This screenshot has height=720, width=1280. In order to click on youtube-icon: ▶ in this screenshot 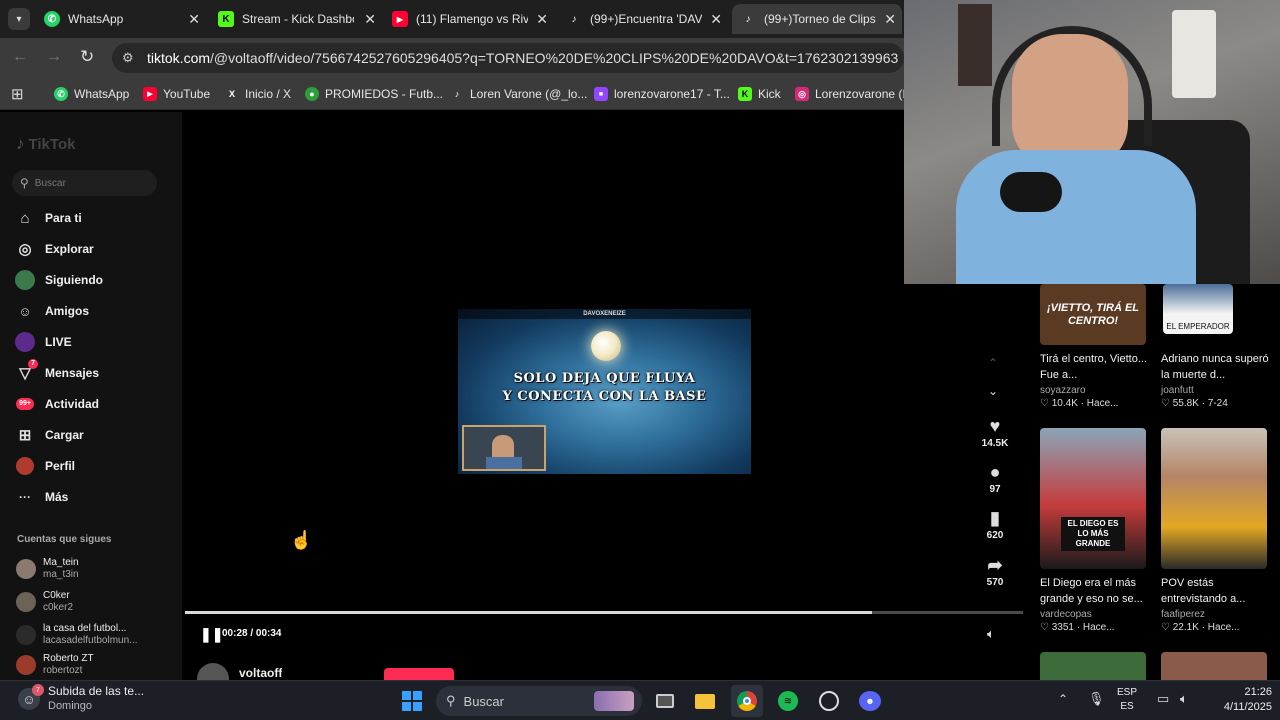, I will do `click(150, 94)`.